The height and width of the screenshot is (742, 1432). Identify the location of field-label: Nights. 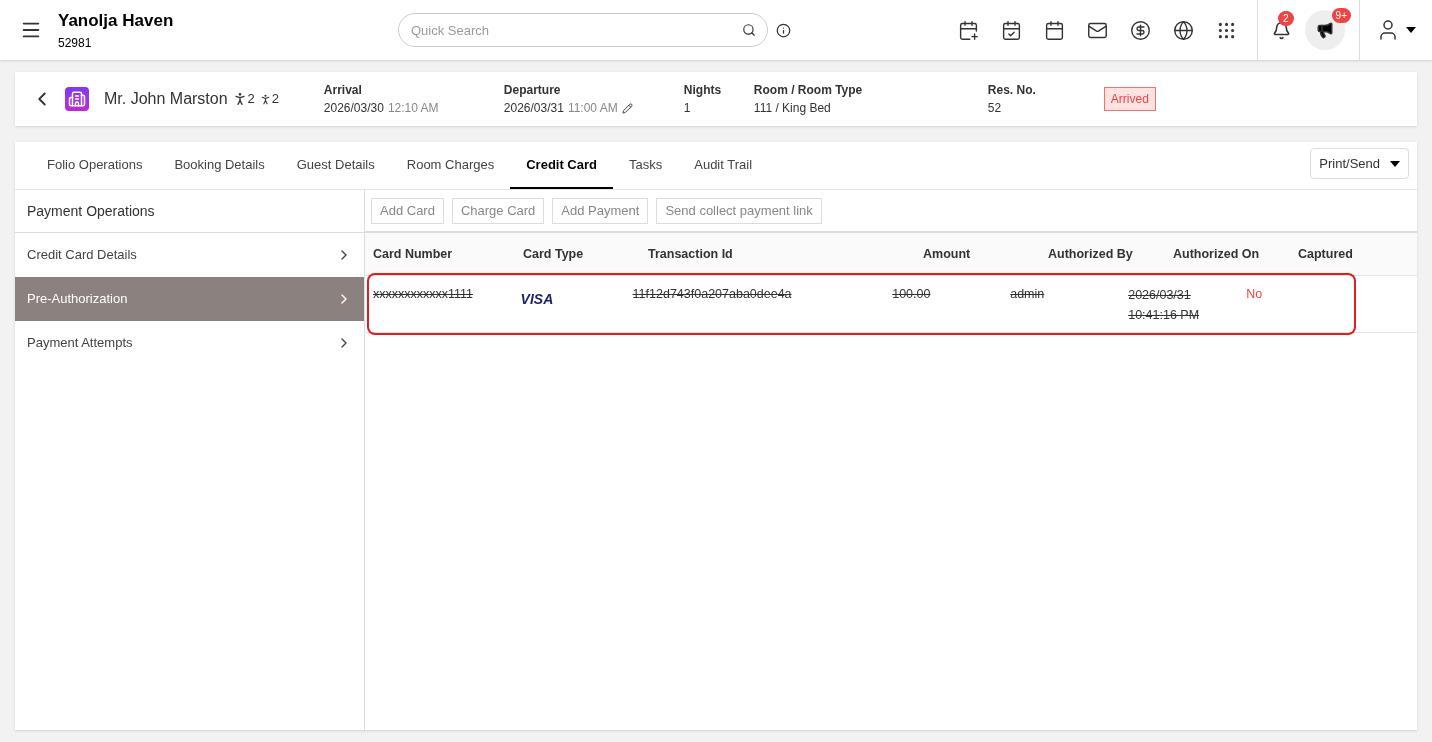
(703, 90).